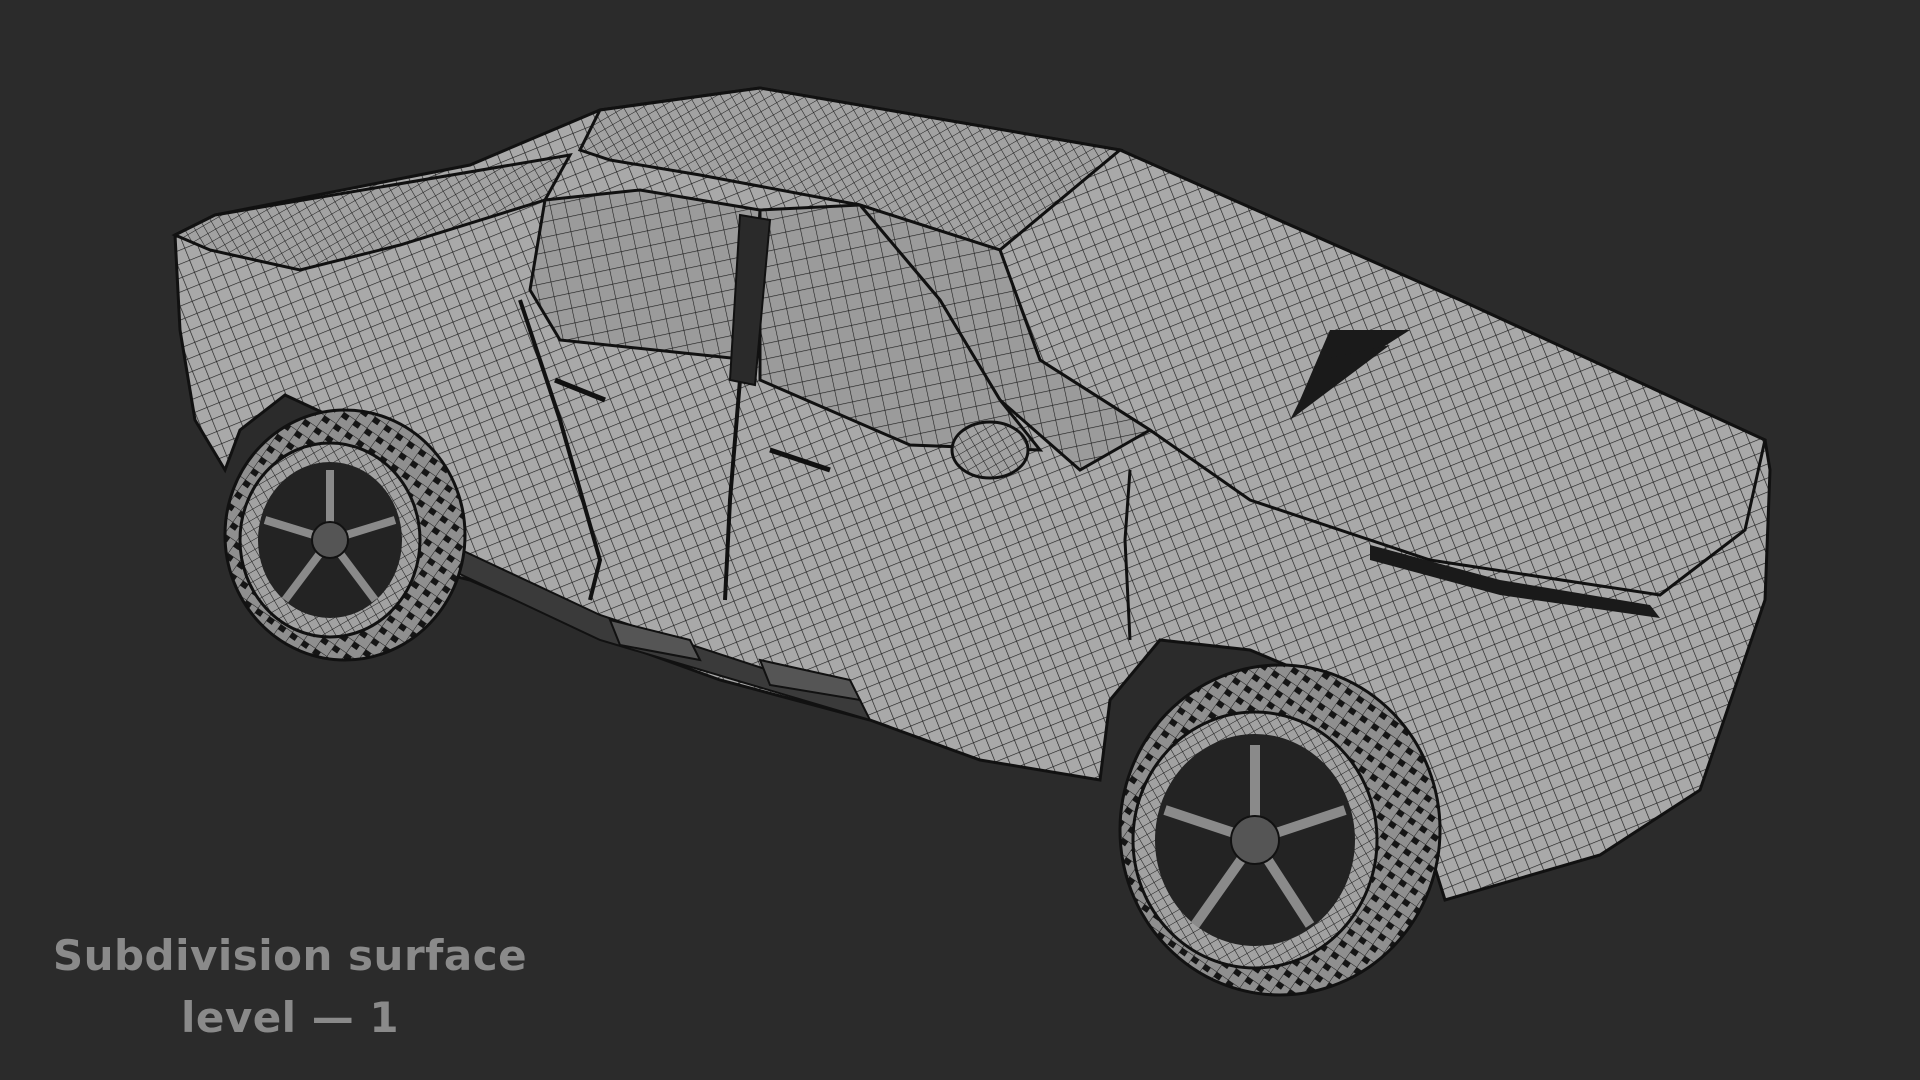  I want to click on subdivision-caption: Subdivision surface level — 1, so click(290, 987).